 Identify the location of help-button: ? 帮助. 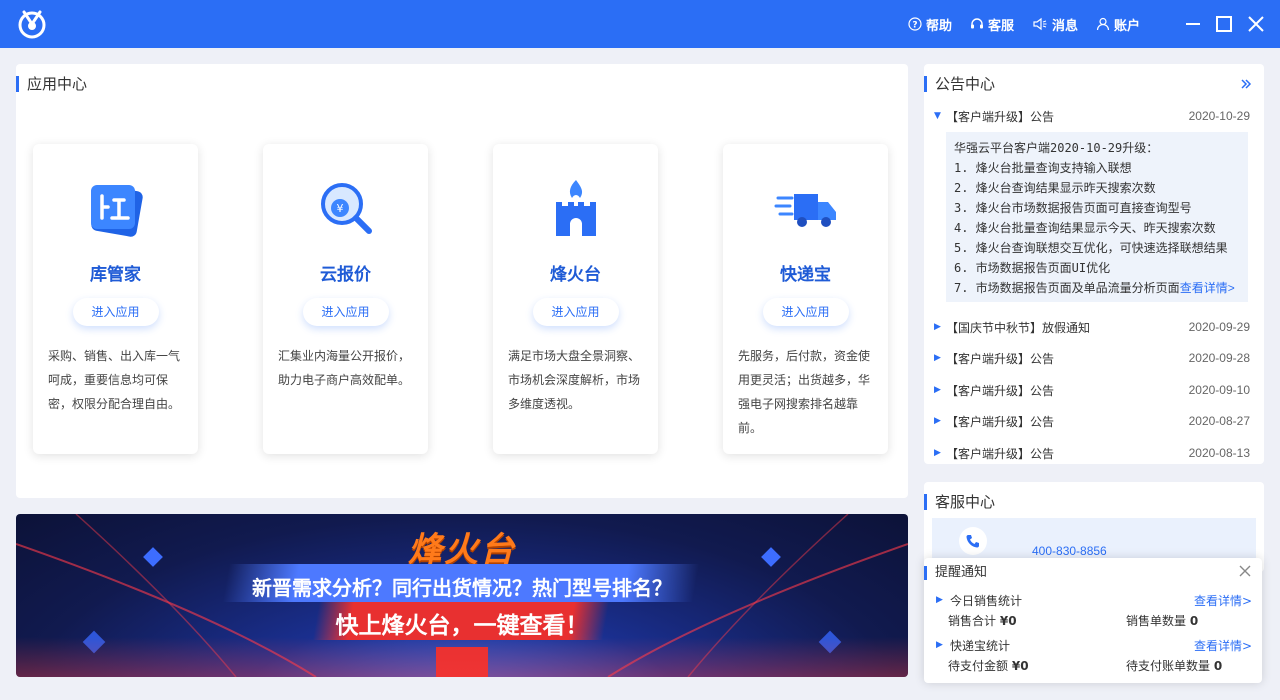
(930, 24).